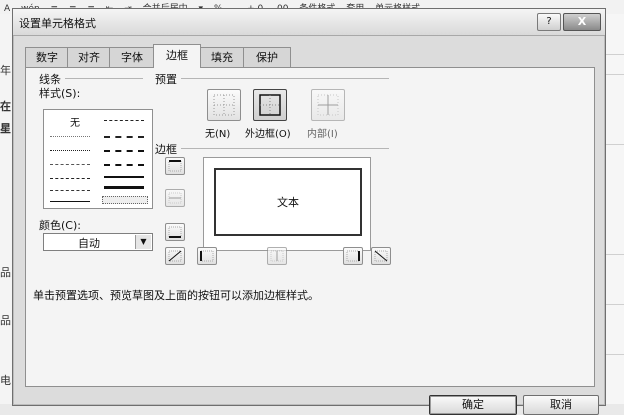 The height and width of the screenshot is (415, 624). What do you see at coordinates (124, 120) in the screenshot?
I see `line-style-medium-dash-dot-dot` at bounding box center [124, 120].